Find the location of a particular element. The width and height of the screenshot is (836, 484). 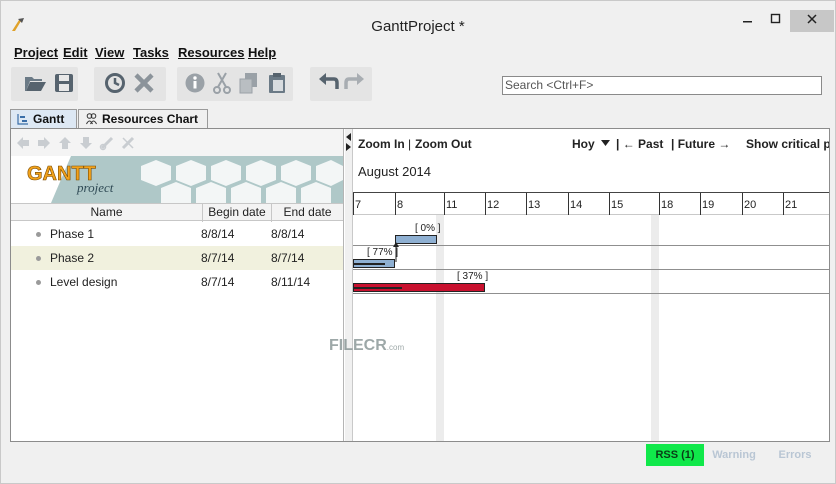

column-name: Name is located at coordinates (106, 213).